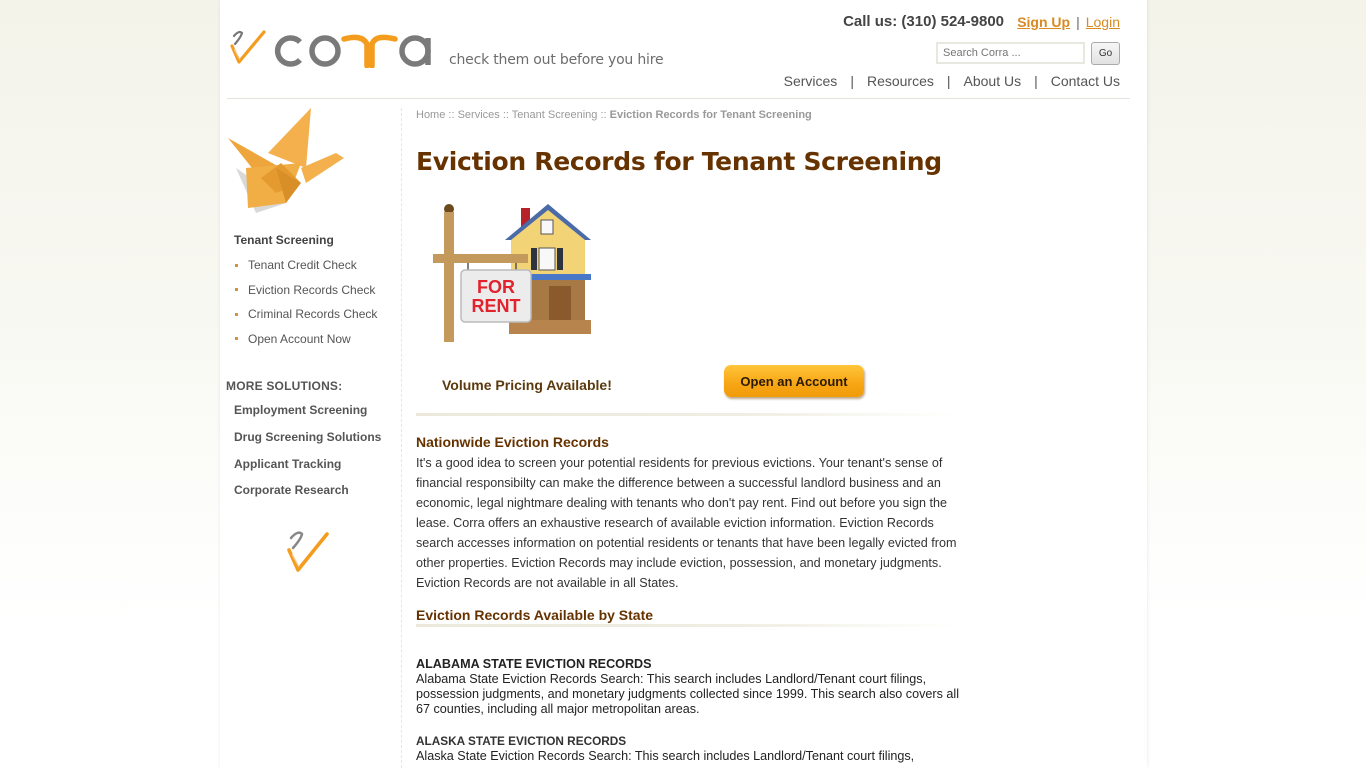 The width and height of the screenshot is (1366, 768). Describe the element at coordinates (299, 339) in the screenshot. I see `sidebar-item-label: Open Account Now` at that location.